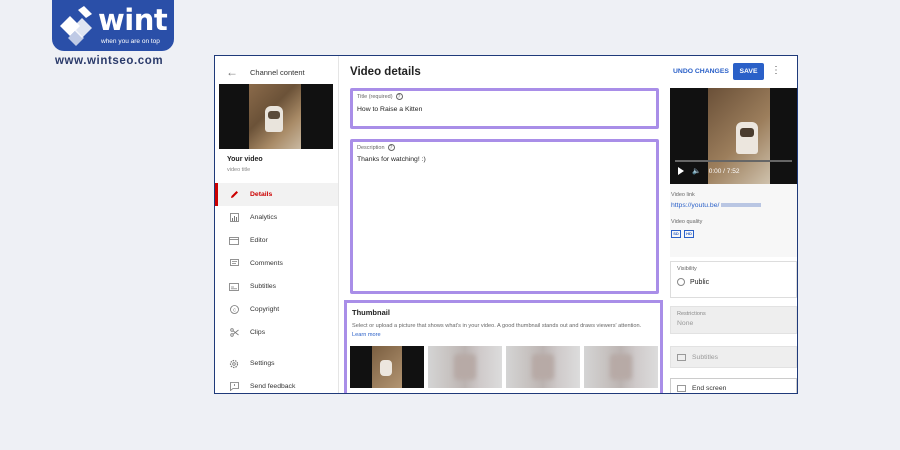  Describe the element at coordinates (266, 263) in the screenshot. I see `sidebar-item-label: Comments` at that location.